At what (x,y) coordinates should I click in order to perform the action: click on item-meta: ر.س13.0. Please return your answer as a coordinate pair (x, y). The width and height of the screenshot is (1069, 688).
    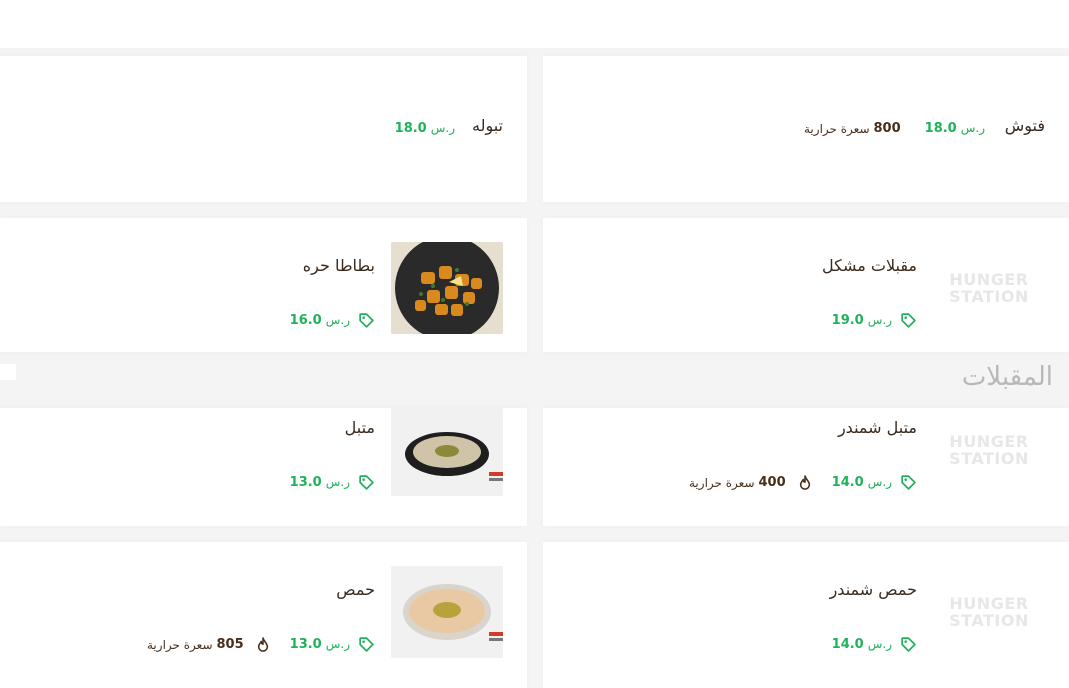
    Looking at the image, I should click on (332, 482).